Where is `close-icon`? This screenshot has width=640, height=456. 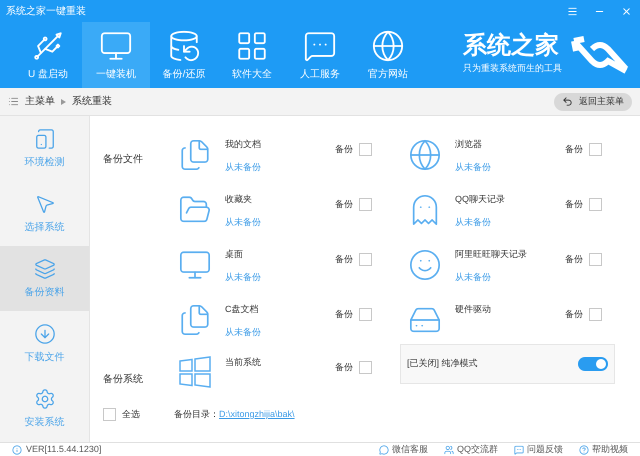 close-icon is located at coordinates (626, 11).